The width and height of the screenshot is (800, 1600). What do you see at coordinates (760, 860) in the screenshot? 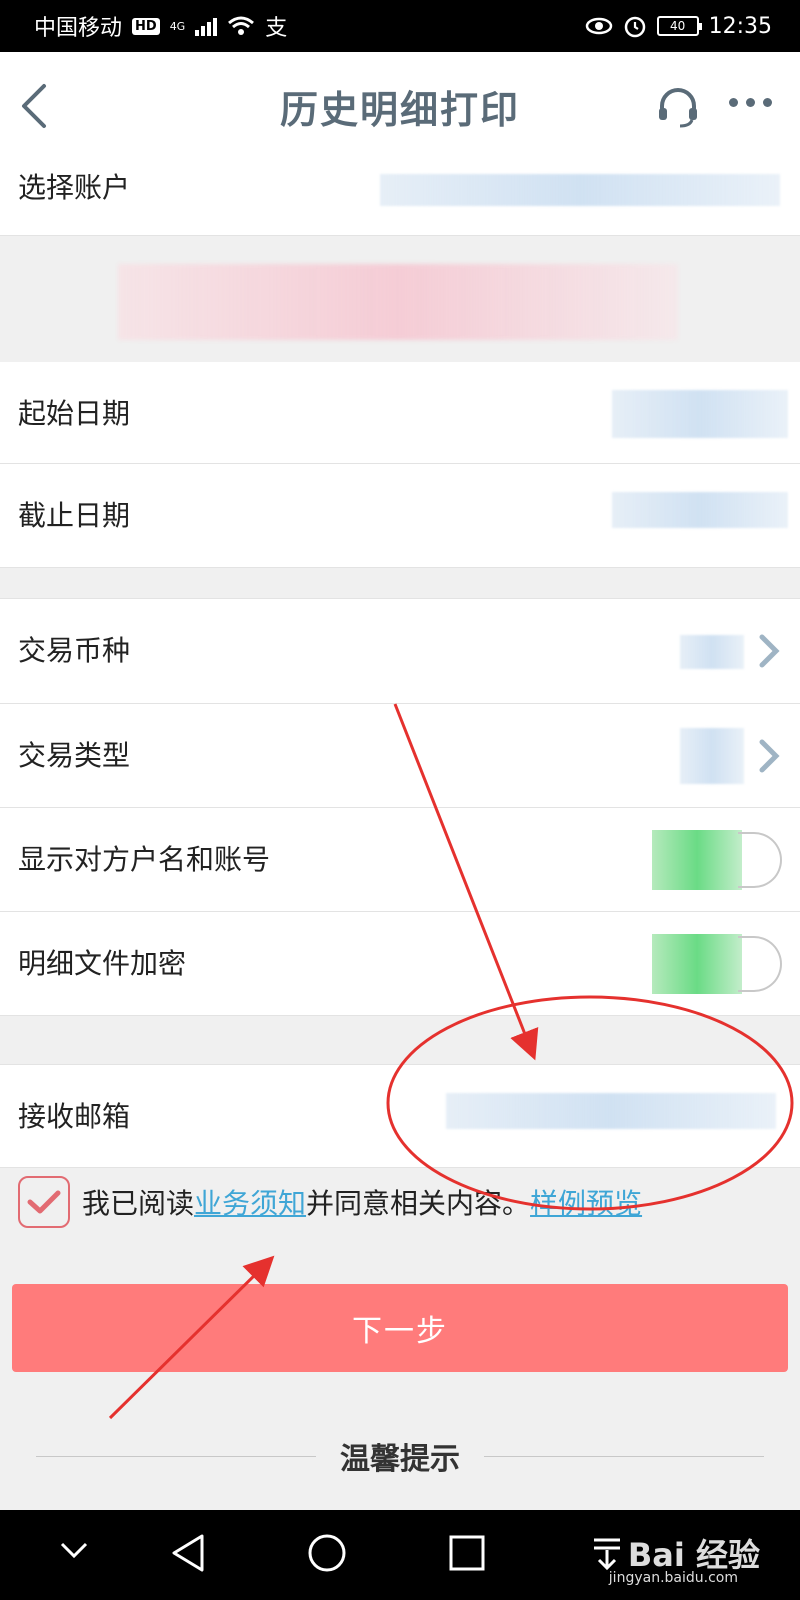
I see `show-counterparty-toggle-edge` at bounding box center [760, 860].